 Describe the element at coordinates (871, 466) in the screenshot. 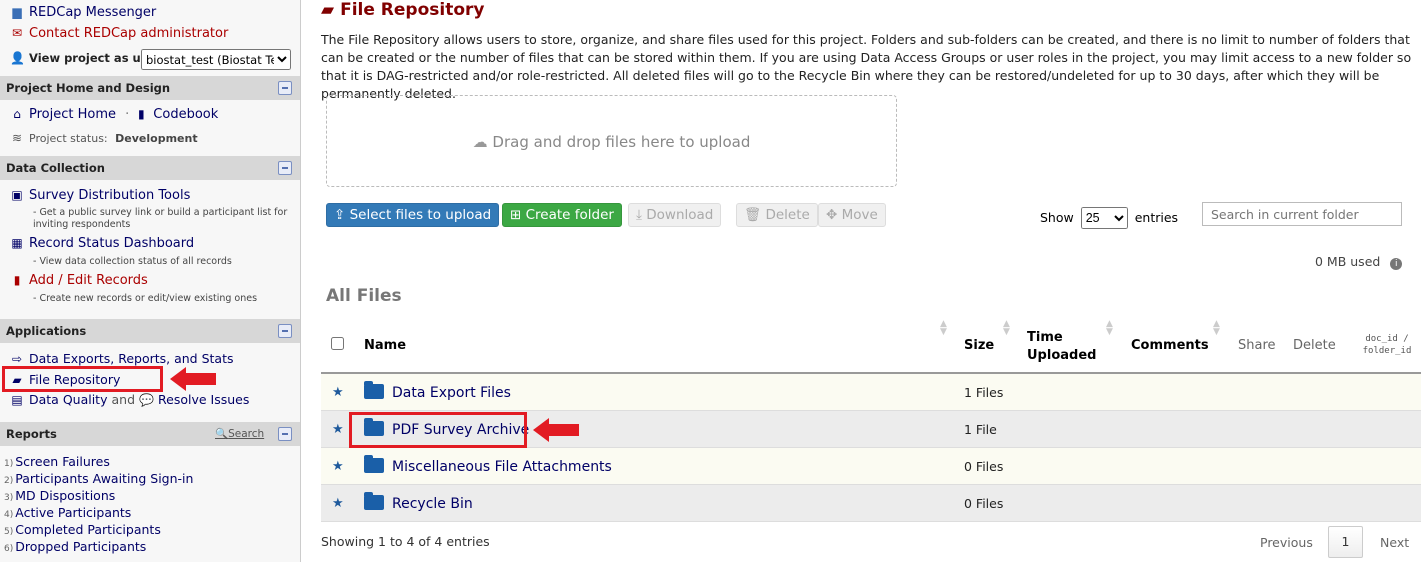

I see `table-row: ★ Miscellaneous File Attachments 0 Files` at that location.